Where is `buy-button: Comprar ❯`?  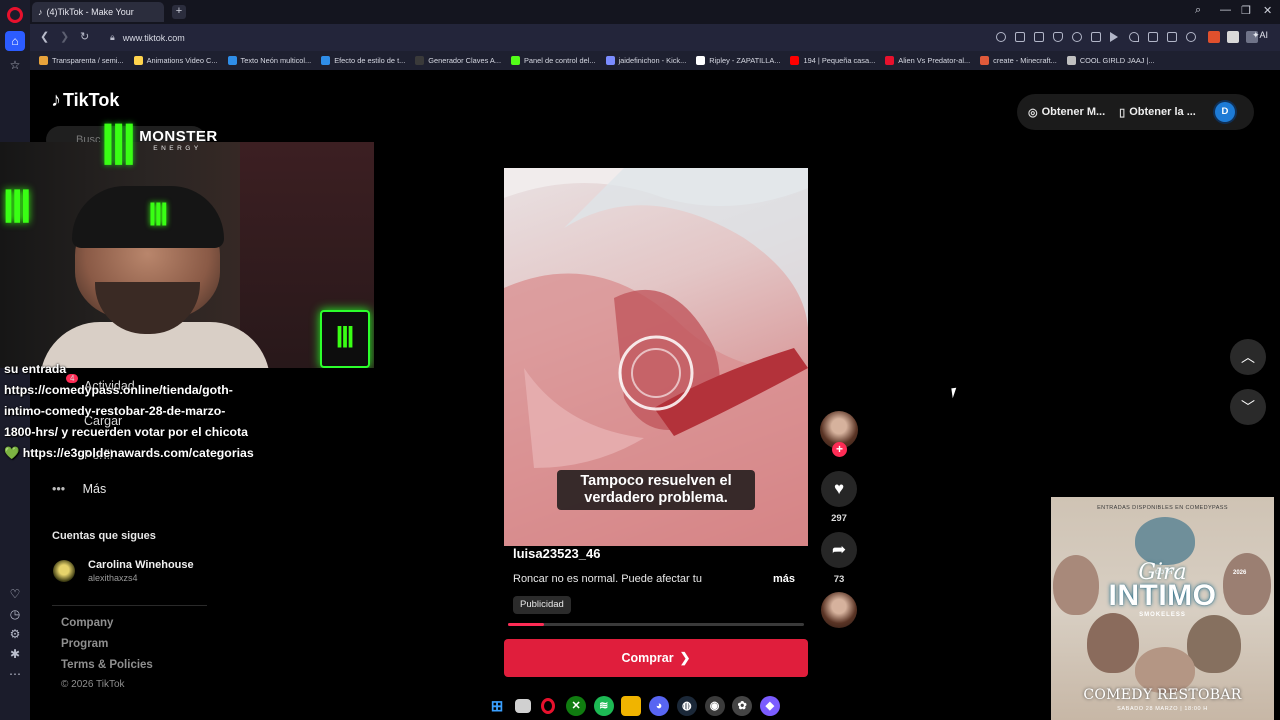 buy-button: Comprar ❯ is located at coordinates (656, 658).